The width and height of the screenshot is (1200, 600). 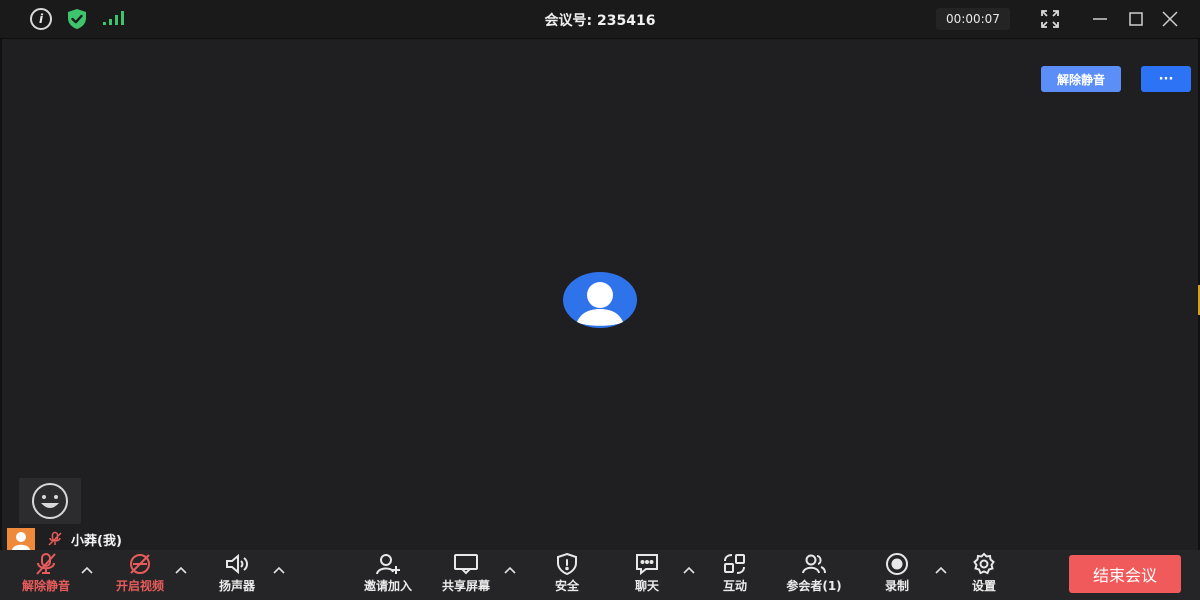 What do you see at coordinates (1170, 19) in the screenshot?
I see `close-icon` at bounding box center [1170, 19].